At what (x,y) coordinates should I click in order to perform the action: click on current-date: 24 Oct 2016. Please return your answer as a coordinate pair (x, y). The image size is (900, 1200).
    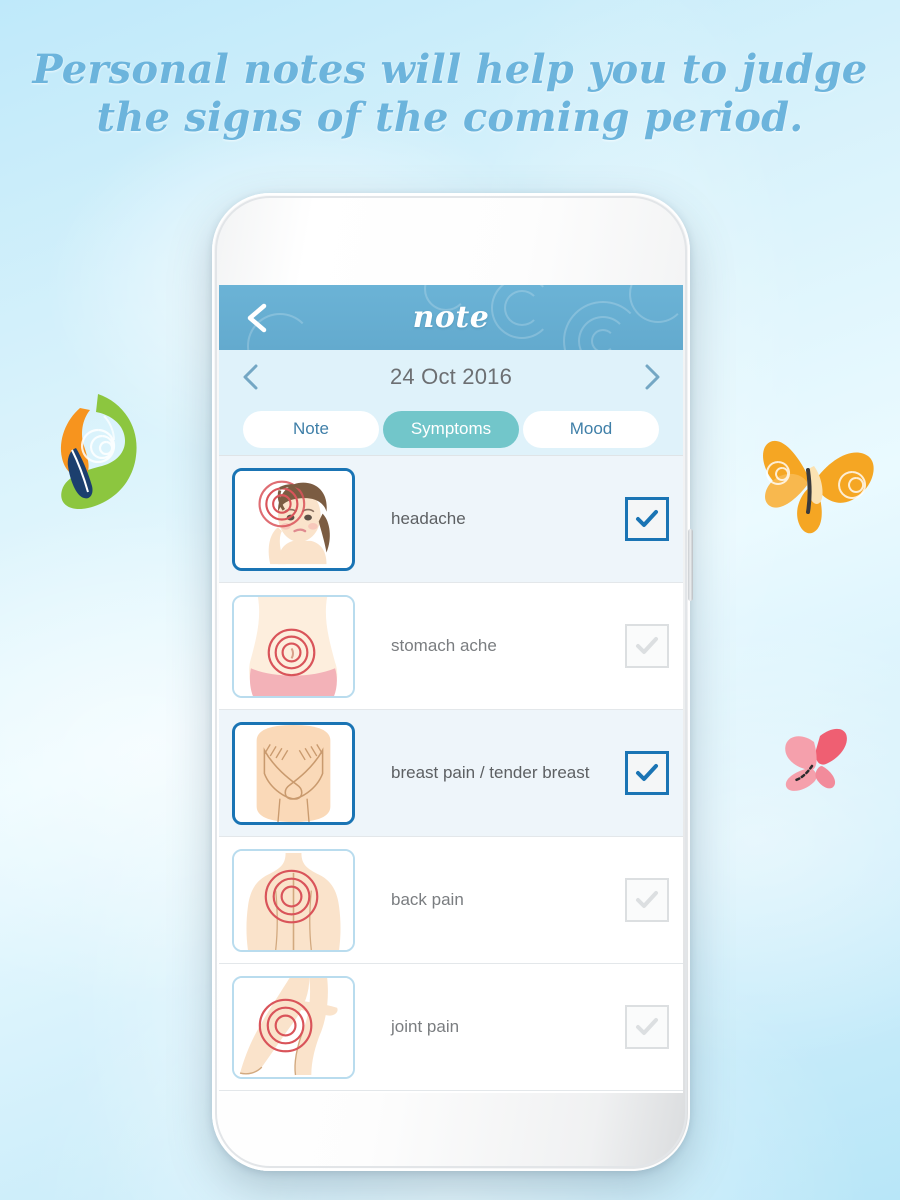
    Looking at the image, I should click on (451, 376).